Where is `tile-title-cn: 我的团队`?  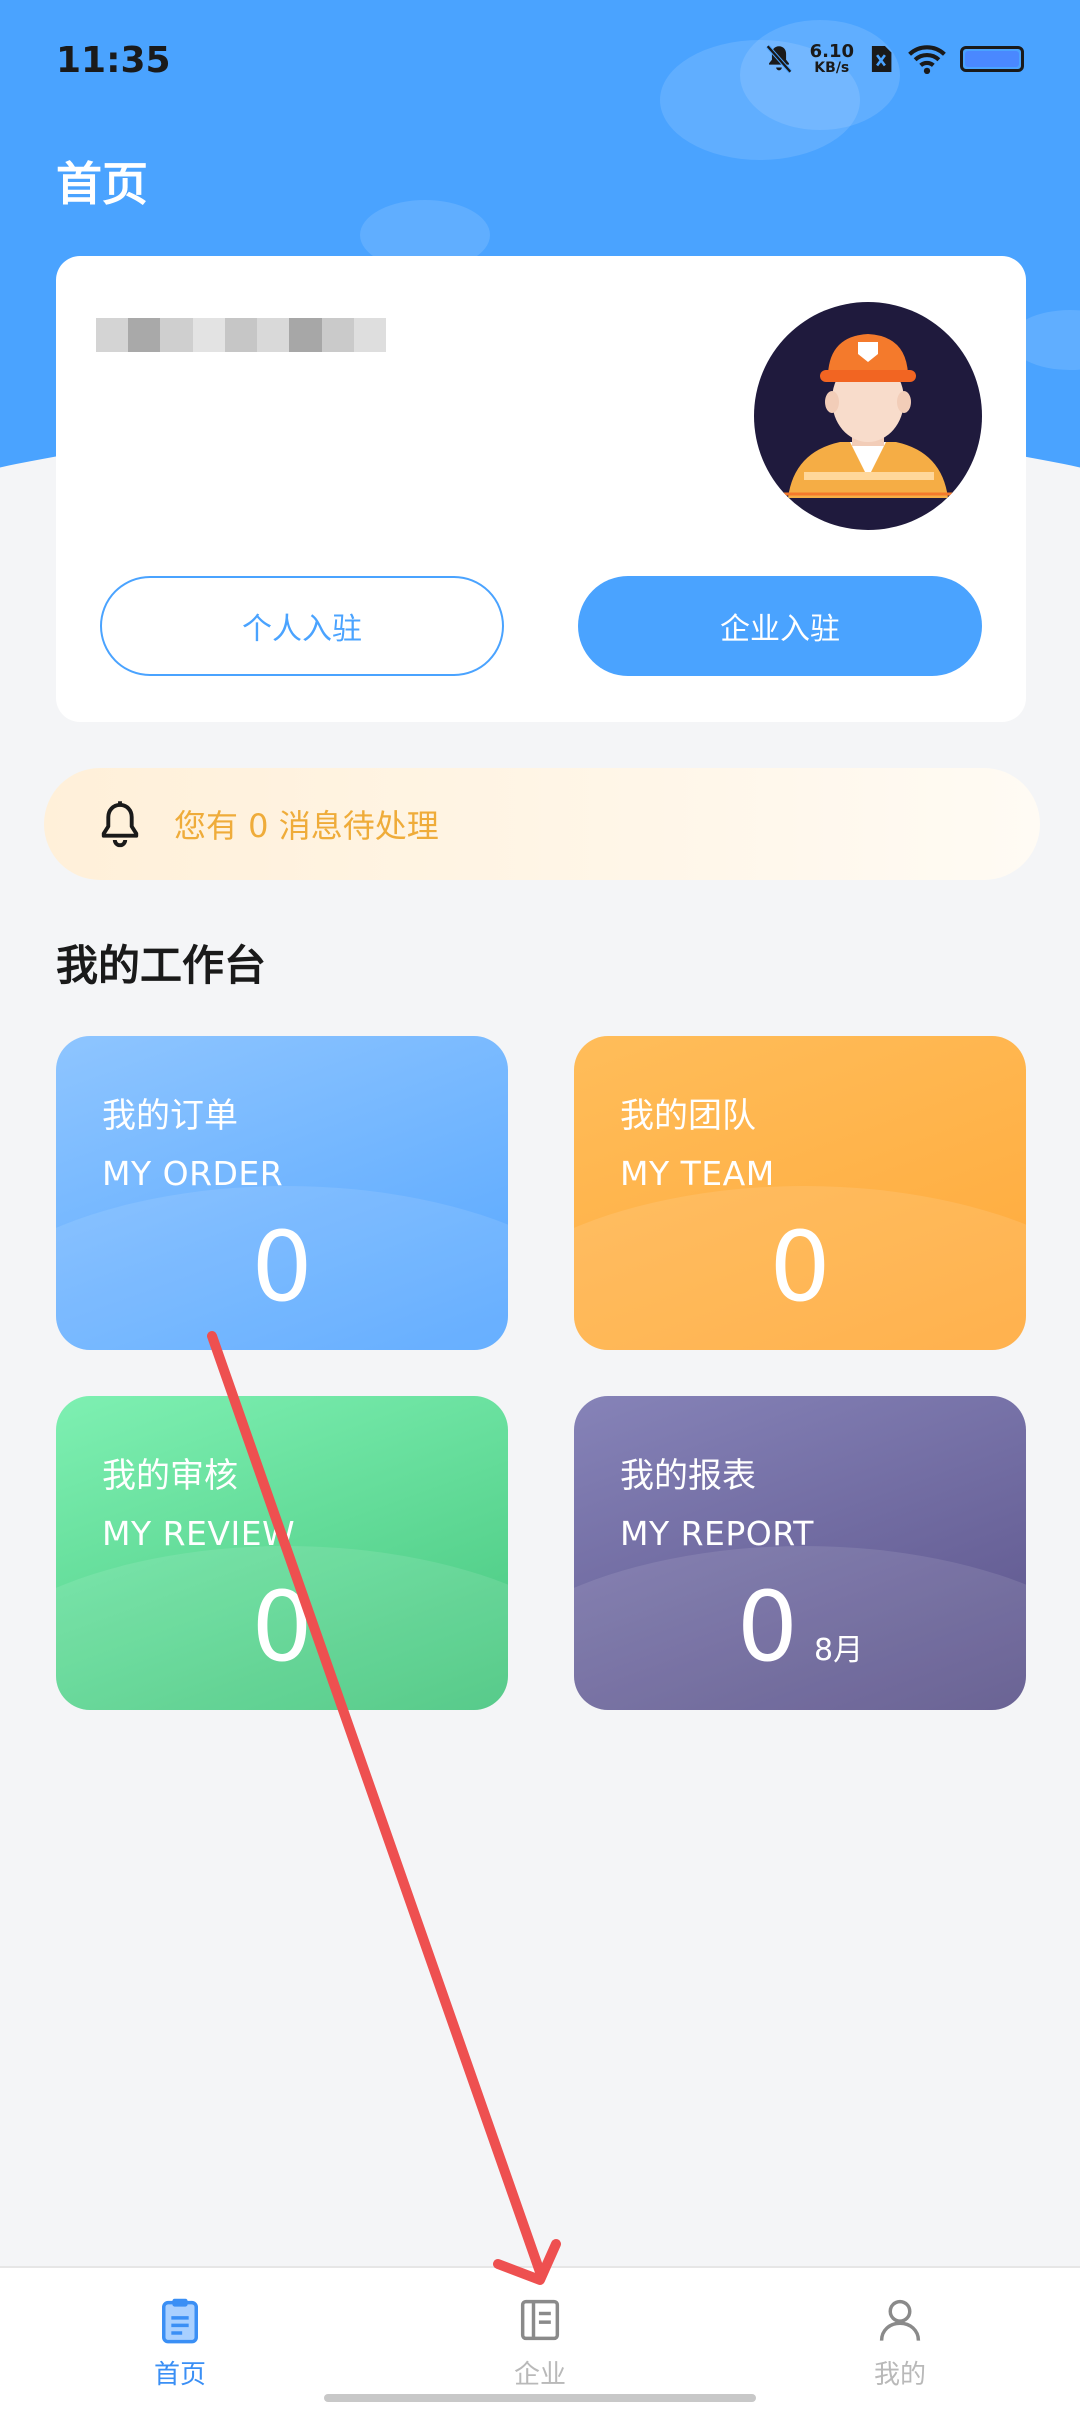
tile-title-cn: 我的团队 is located at coordinates (688, 1116).